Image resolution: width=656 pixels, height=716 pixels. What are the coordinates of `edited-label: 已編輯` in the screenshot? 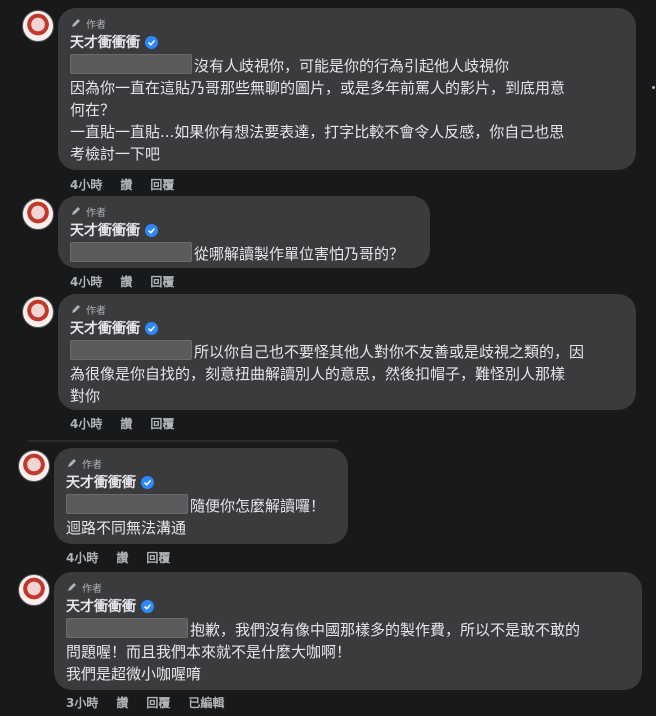 It's located at (206, 703).